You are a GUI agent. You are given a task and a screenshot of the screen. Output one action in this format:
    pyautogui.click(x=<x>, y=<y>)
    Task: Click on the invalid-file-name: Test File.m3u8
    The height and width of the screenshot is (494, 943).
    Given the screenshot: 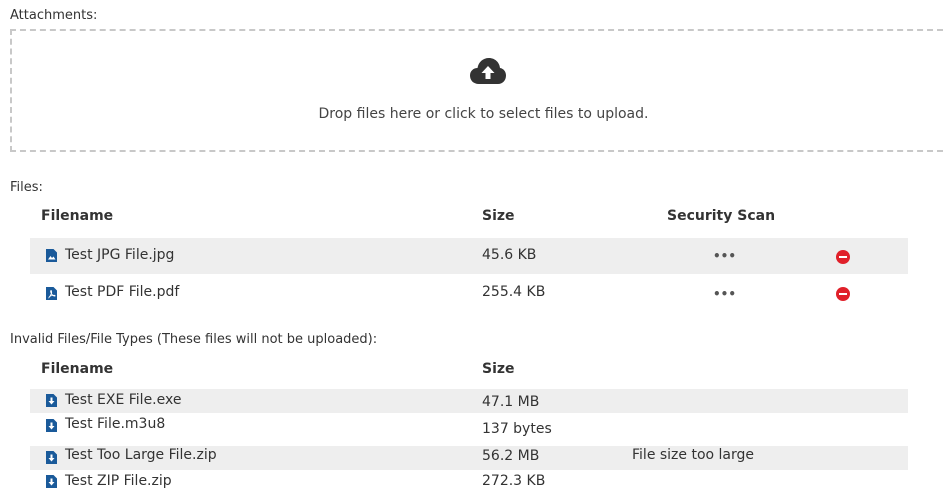 What is the action you would take?
    pyautogui.click(x=115, y=424)
    